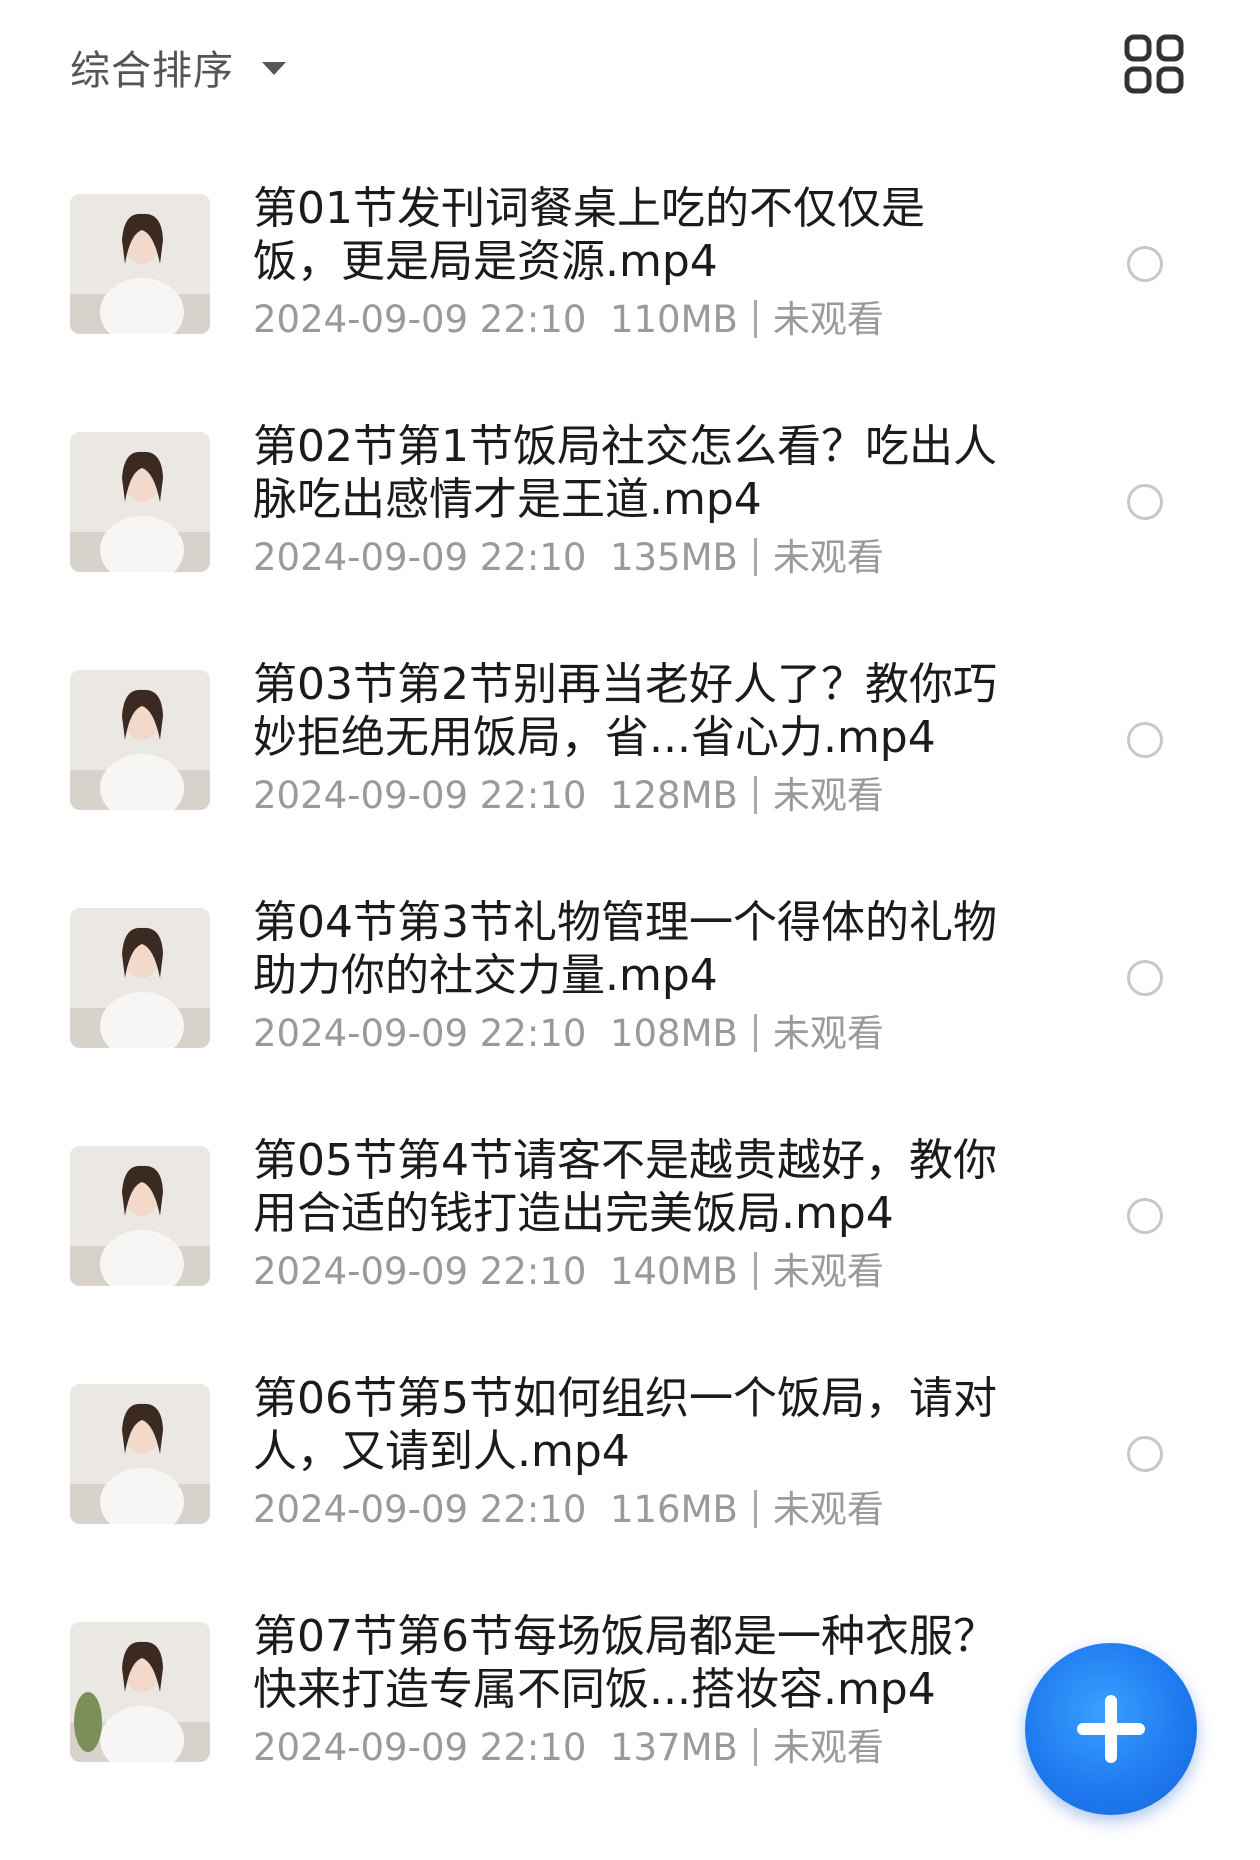 The height and width of the screenshot is (1860, 1260). Describe the element at coordinates (625, 473) in the screenshot. I see `file-title: 第02节第1节饭局社交怎么看？吃出人脉吃出感情才是王道.mp4` at that location.